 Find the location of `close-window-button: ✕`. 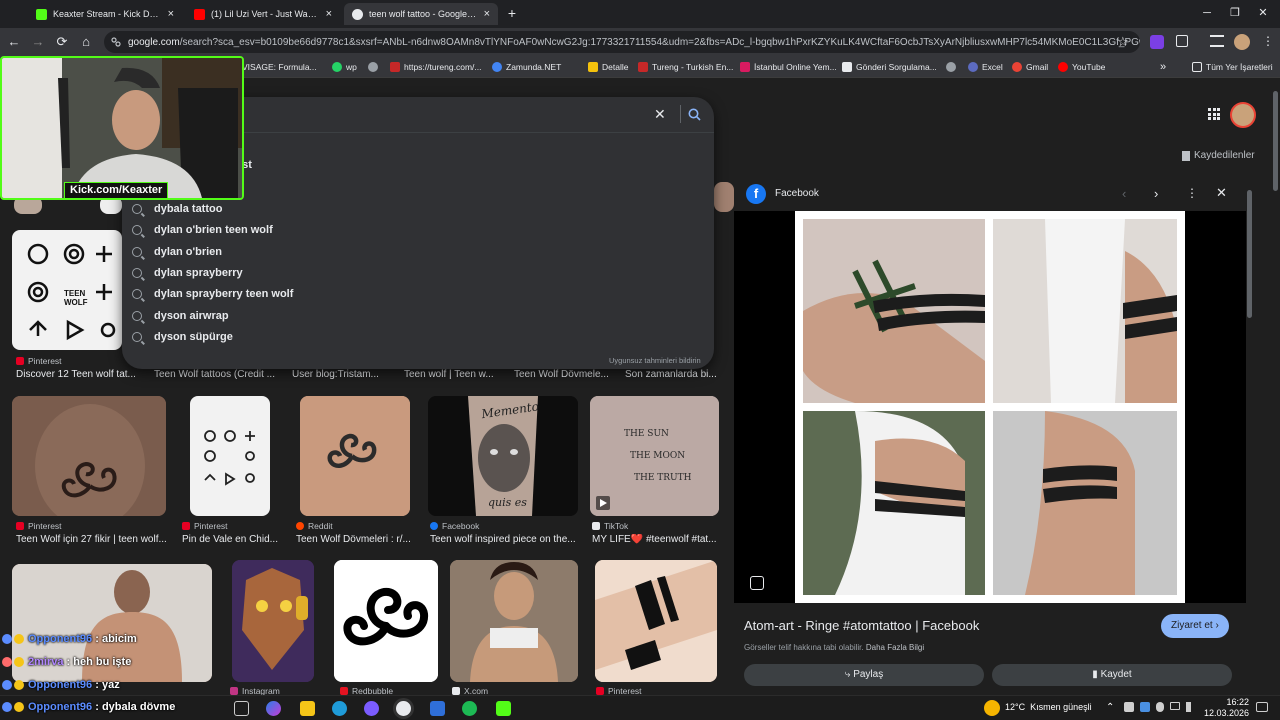

close-window-button: ✕ is located at coordinates (1263, 13).